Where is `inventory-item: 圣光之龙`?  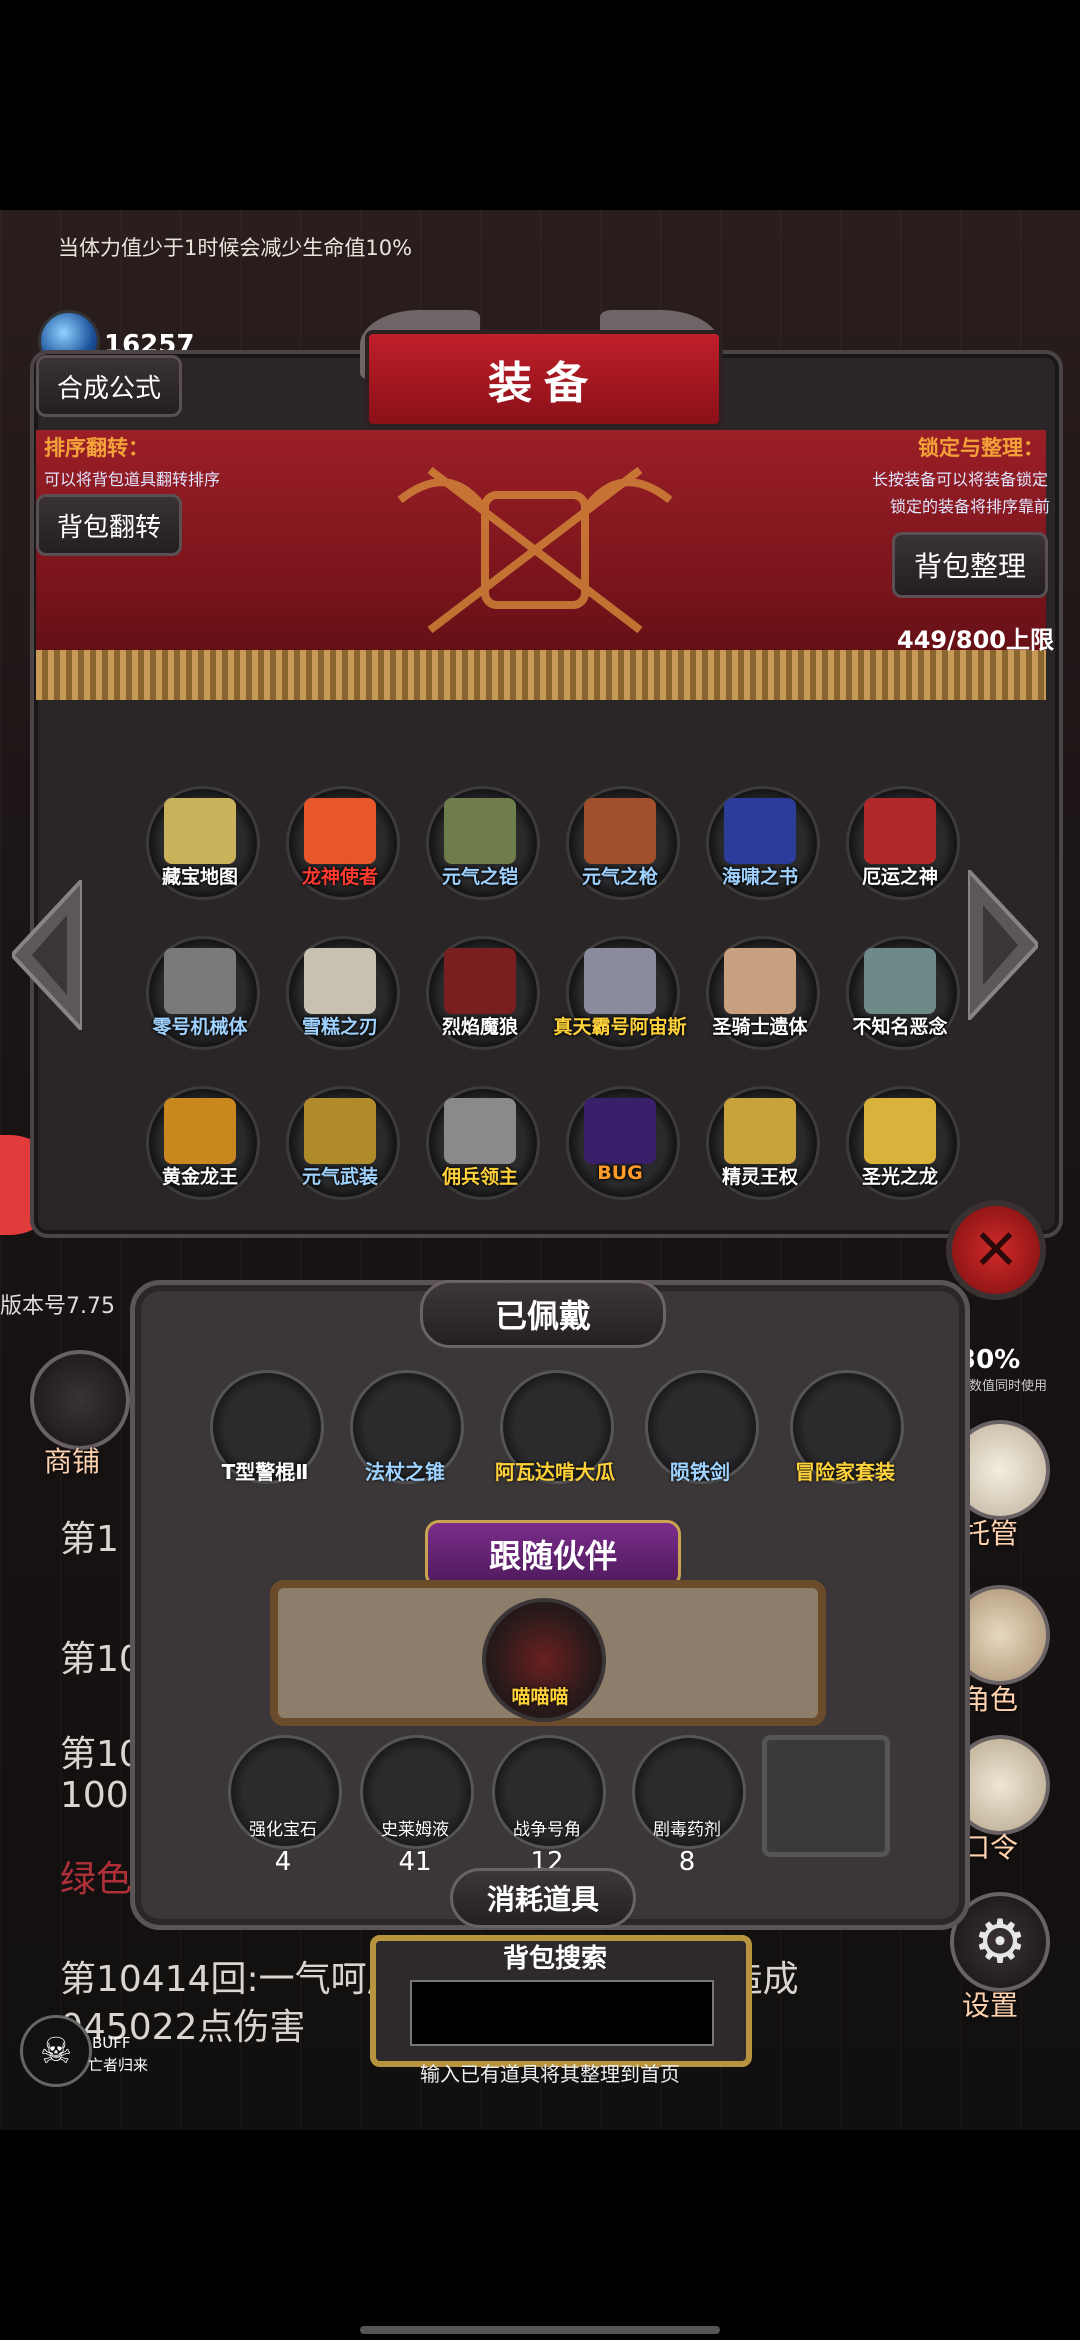 inventory-item: 圣光之龙 is located at coordinates (900, 1140).